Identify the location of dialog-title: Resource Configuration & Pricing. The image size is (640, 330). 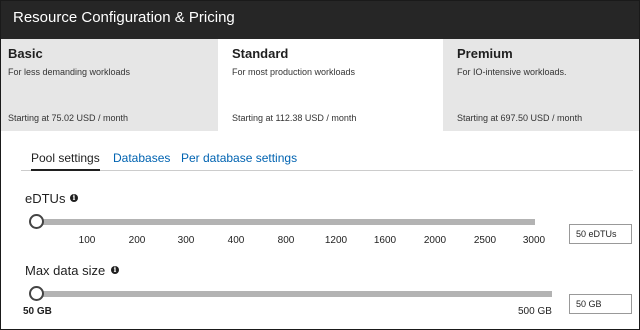
(124, 17).